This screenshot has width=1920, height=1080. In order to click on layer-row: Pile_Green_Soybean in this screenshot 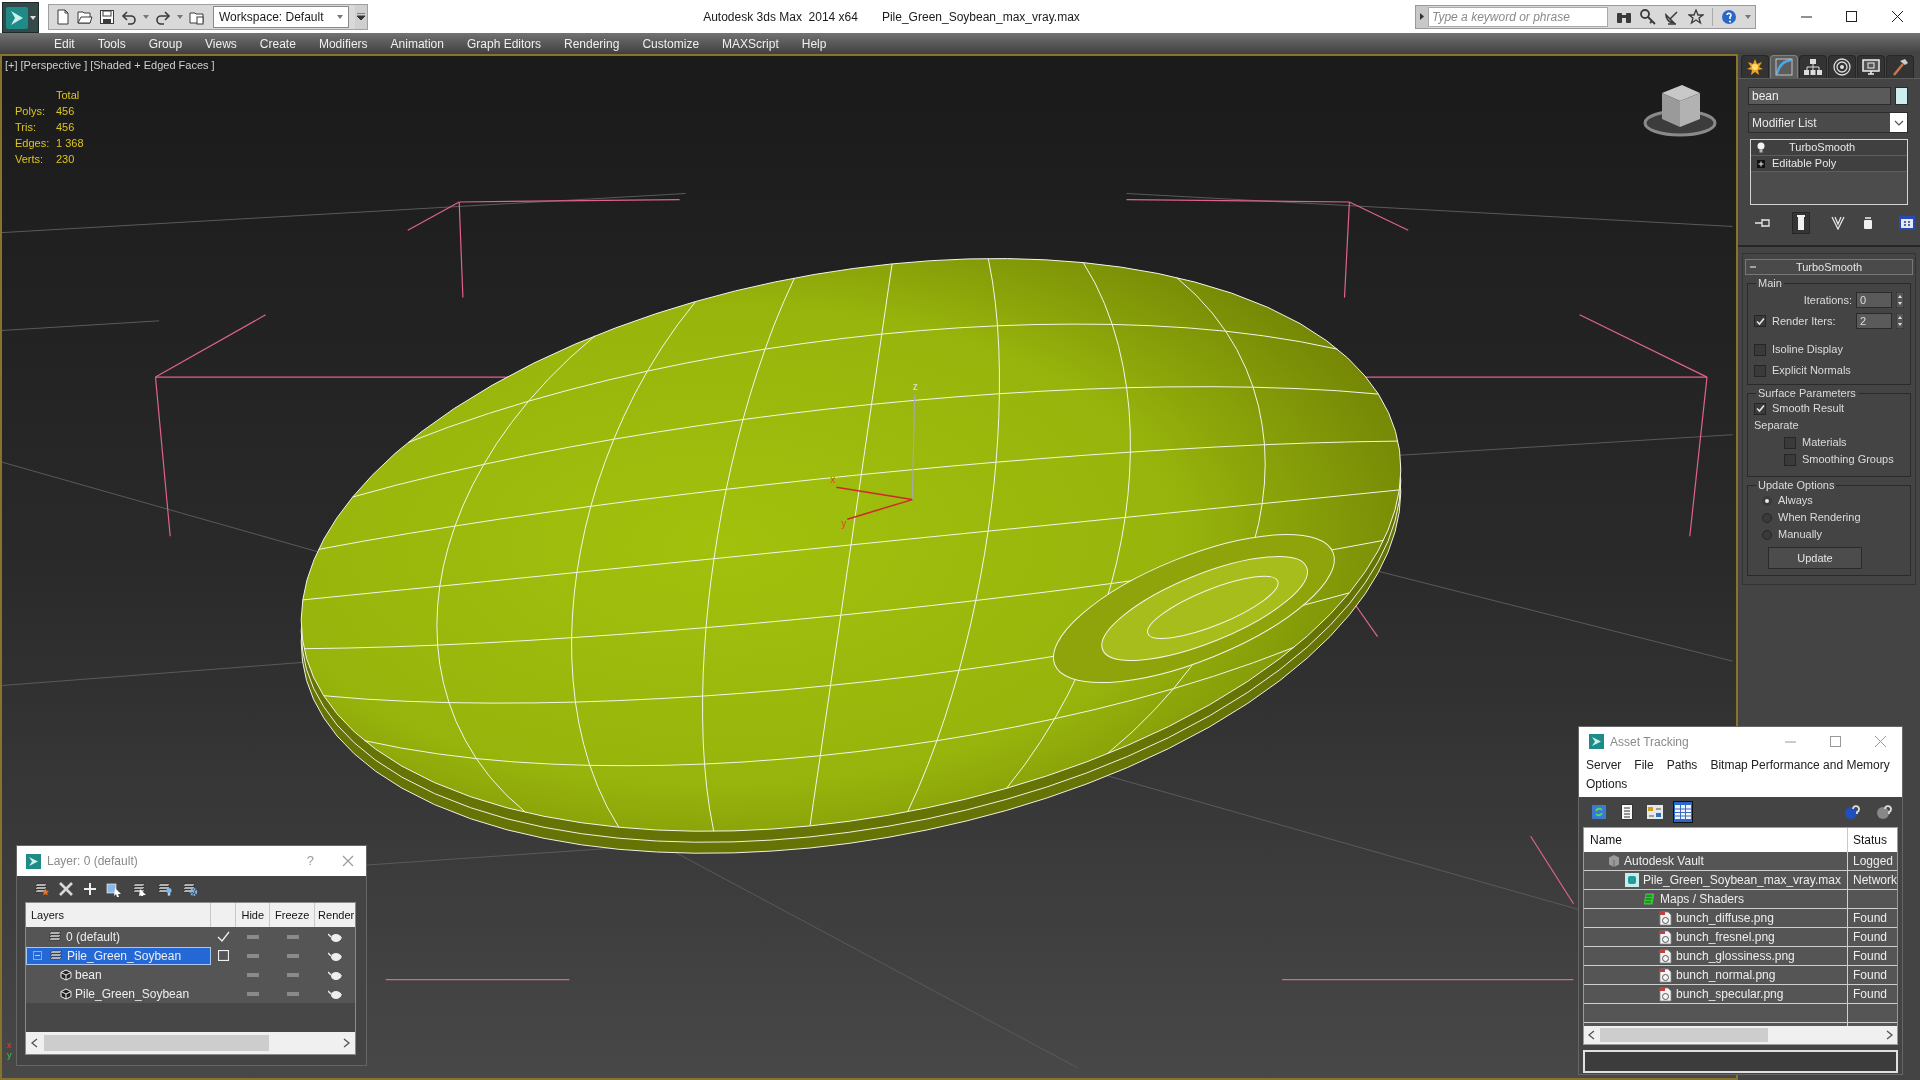, I will do `click(190, 993)`.